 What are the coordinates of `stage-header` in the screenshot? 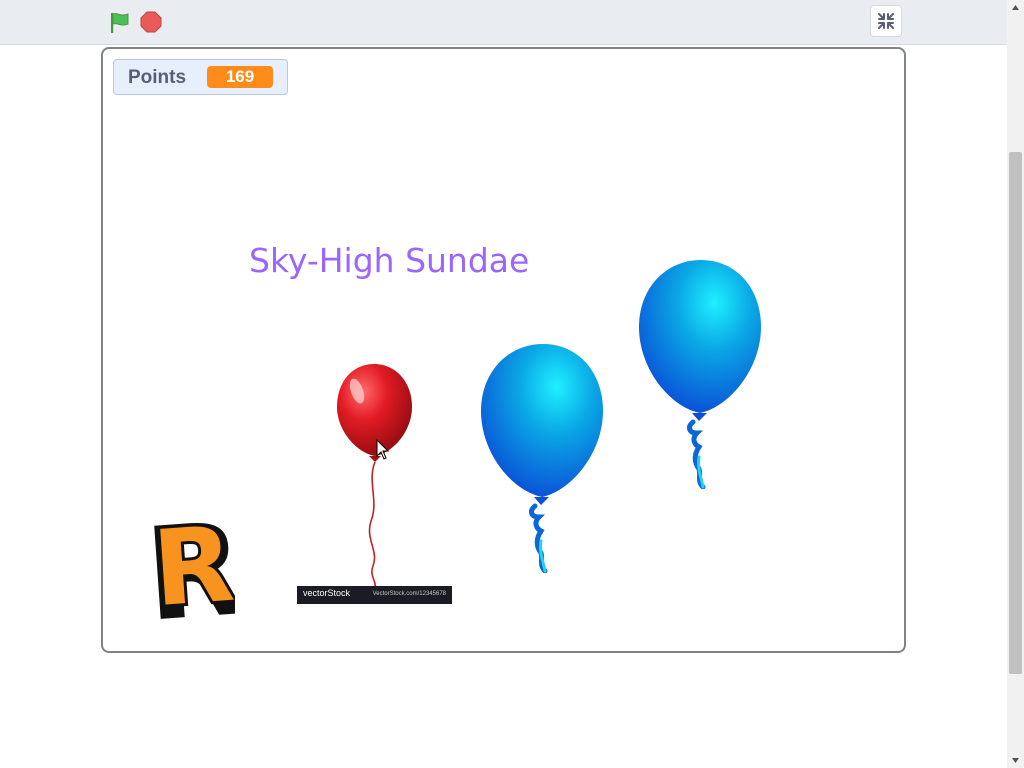 It's located at (503, 22).